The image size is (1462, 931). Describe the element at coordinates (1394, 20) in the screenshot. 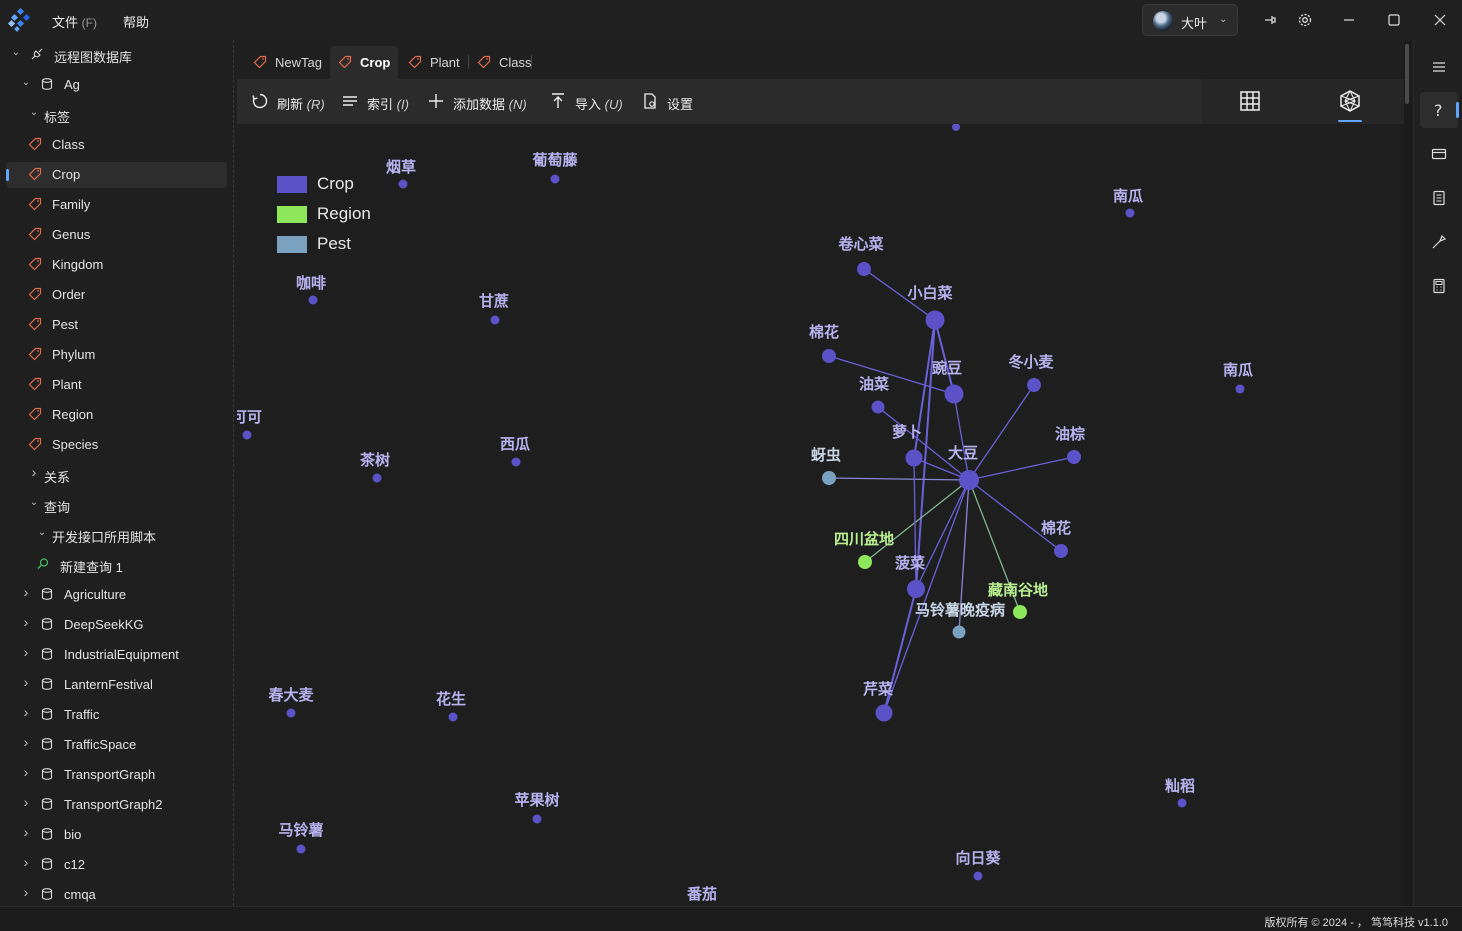

I see `maximize-icon` at that location.